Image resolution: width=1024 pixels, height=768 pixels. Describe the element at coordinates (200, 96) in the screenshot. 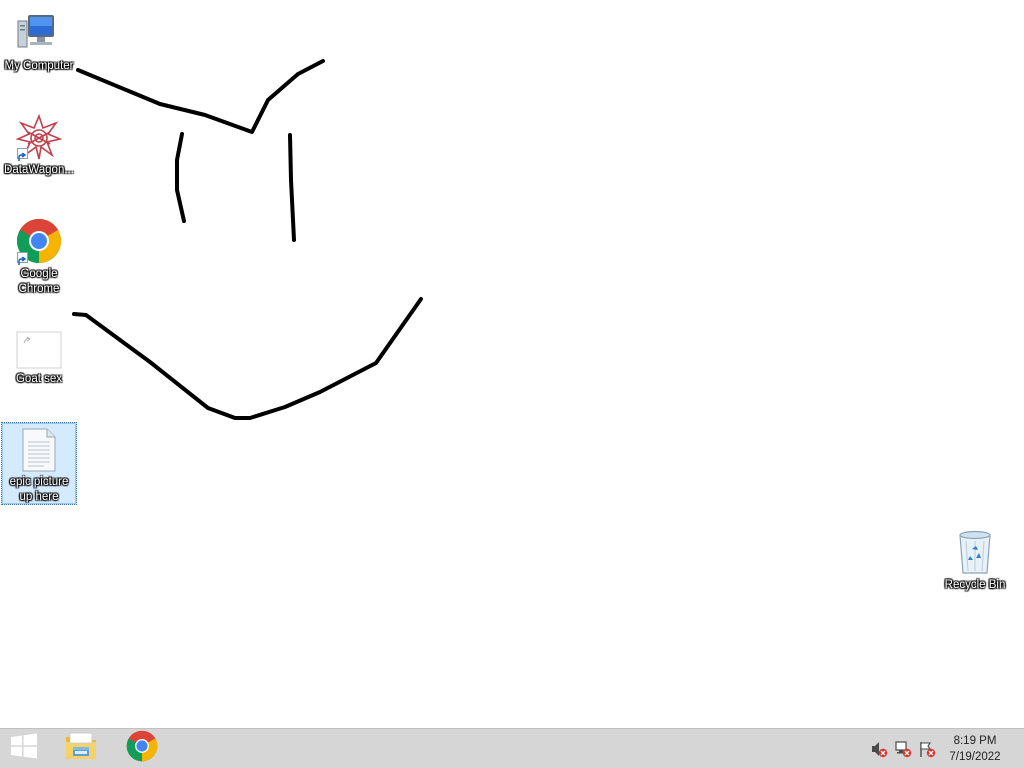

I see `drawing-stroke-brow` at that location.